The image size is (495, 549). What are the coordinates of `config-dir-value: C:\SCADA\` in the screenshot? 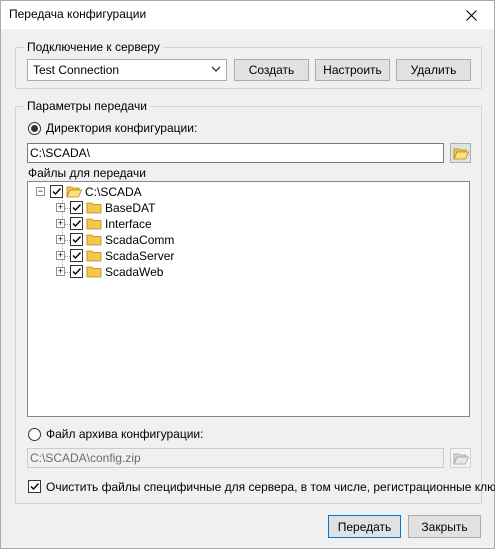 It's located at (60, 153).